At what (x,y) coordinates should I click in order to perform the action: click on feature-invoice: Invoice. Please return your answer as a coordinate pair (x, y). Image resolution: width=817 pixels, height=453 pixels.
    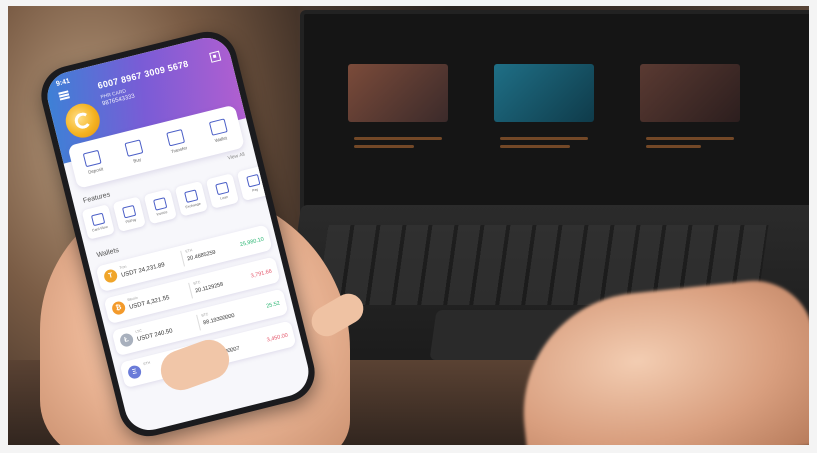
    Looking at the image, I should click on (160, 206).